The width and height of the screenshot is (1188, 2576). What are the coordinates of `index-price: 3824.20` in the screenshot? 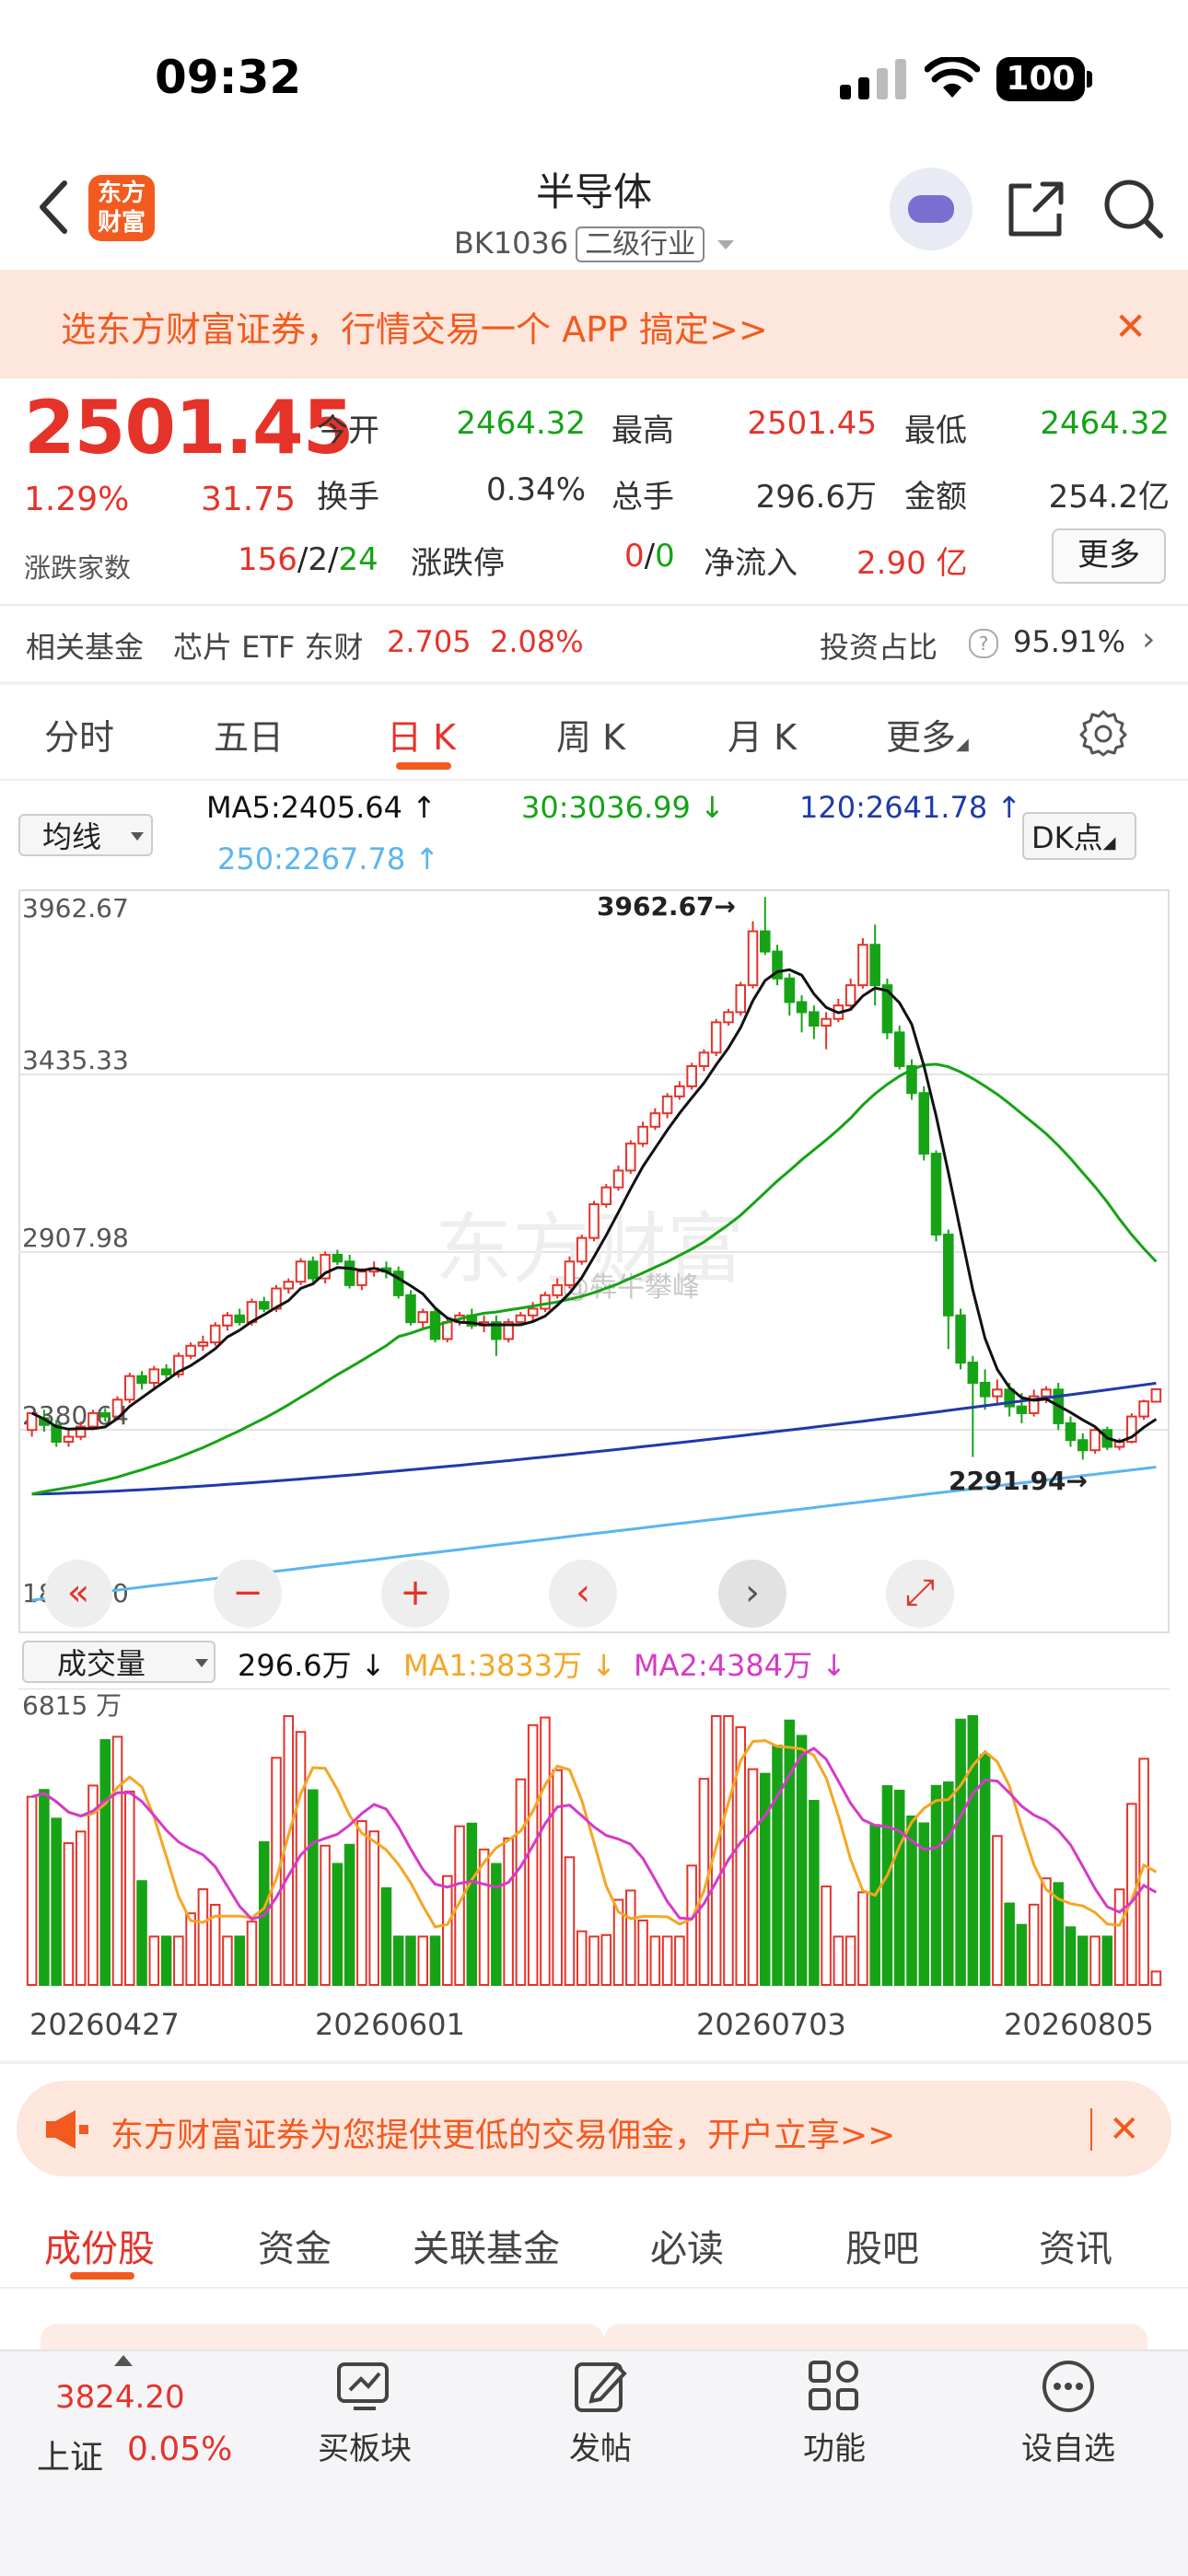 It's located at (120, 2397).